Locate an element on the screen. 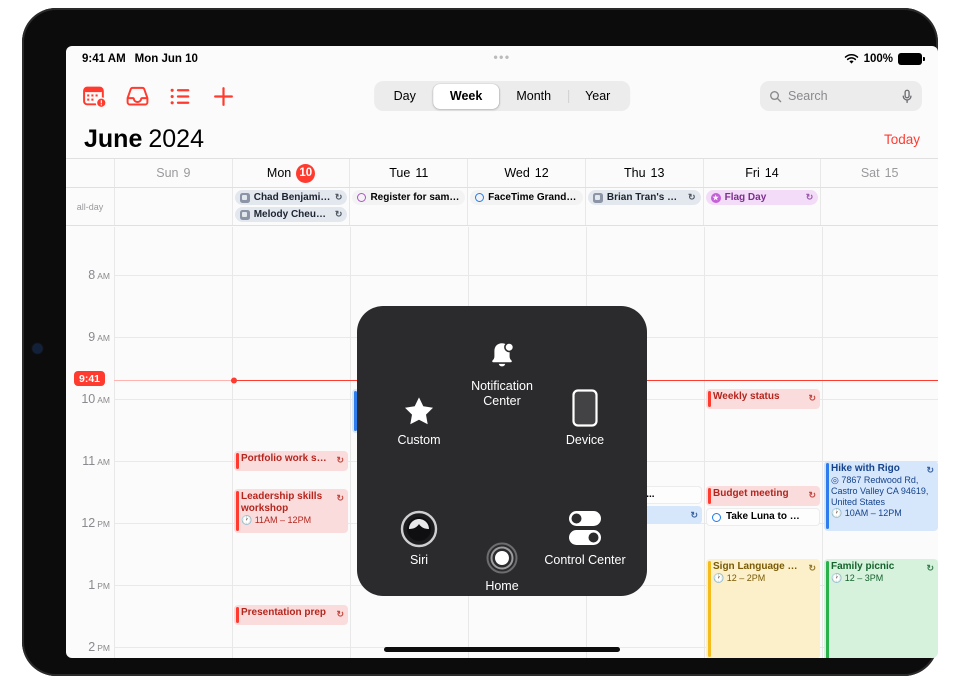 The width and height of the screenshot is (960, 692). view-option-week: Week is located at coordinates (466, 96).